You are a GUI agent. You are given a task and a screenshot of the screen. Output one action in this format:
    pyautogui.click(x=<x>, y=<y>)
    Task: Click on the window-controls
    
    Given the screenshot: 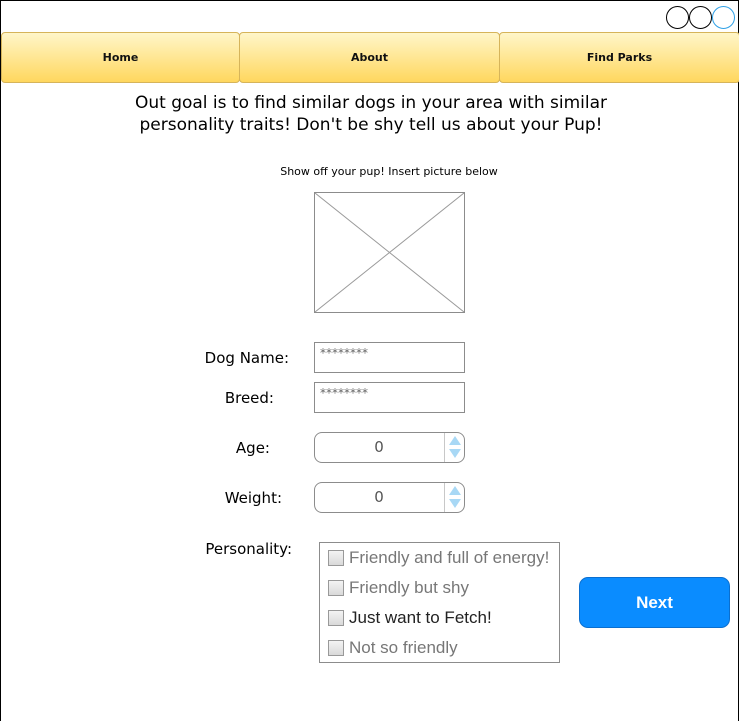 What is the action you would take?
    pyautogui.click(x=700, y=17)
    